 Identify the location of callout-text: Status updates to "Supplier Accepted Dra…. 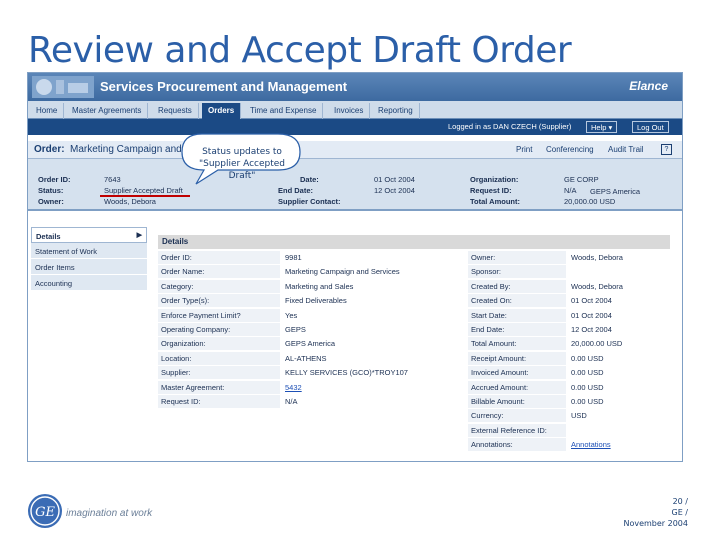
(241, 164).